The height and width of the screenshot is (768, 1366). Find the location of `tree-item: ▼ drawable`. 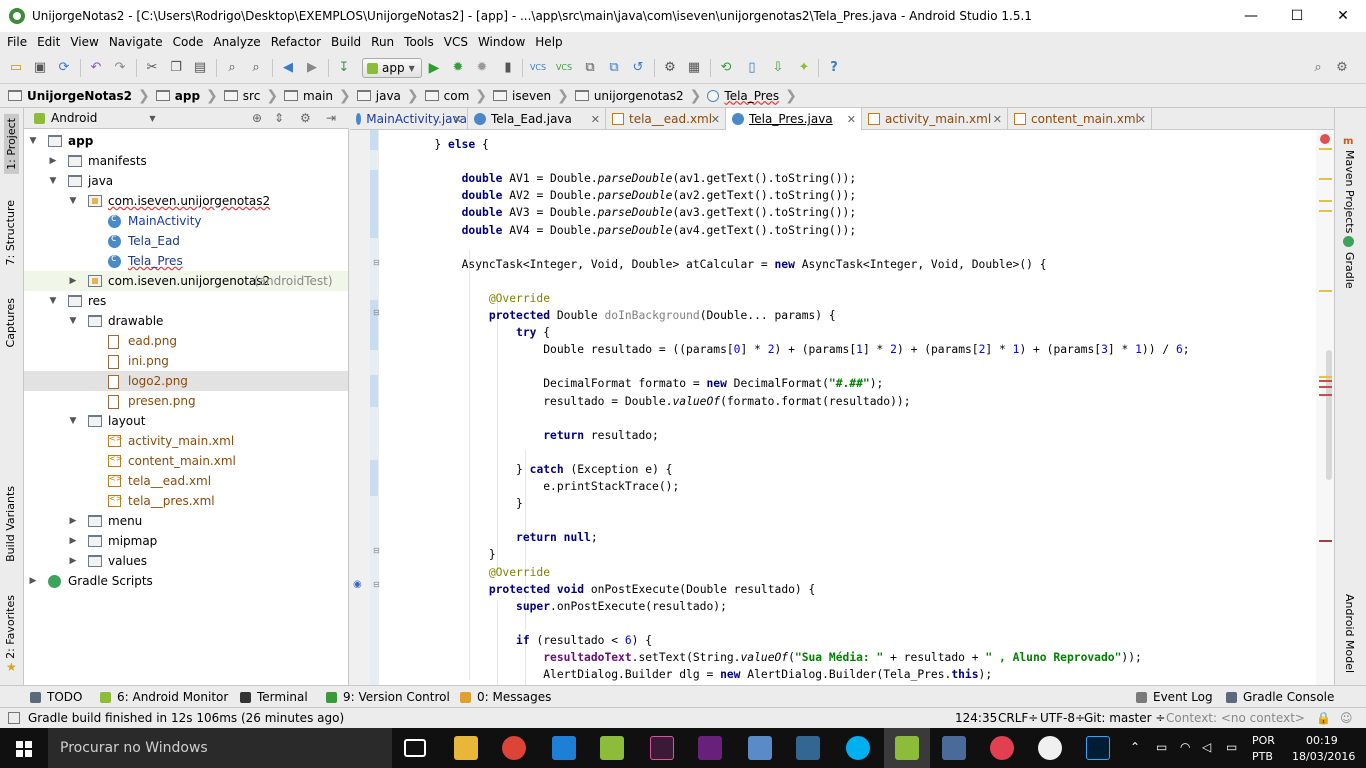

tree-item: ▼ drawable is located at coordinates (186, 321).